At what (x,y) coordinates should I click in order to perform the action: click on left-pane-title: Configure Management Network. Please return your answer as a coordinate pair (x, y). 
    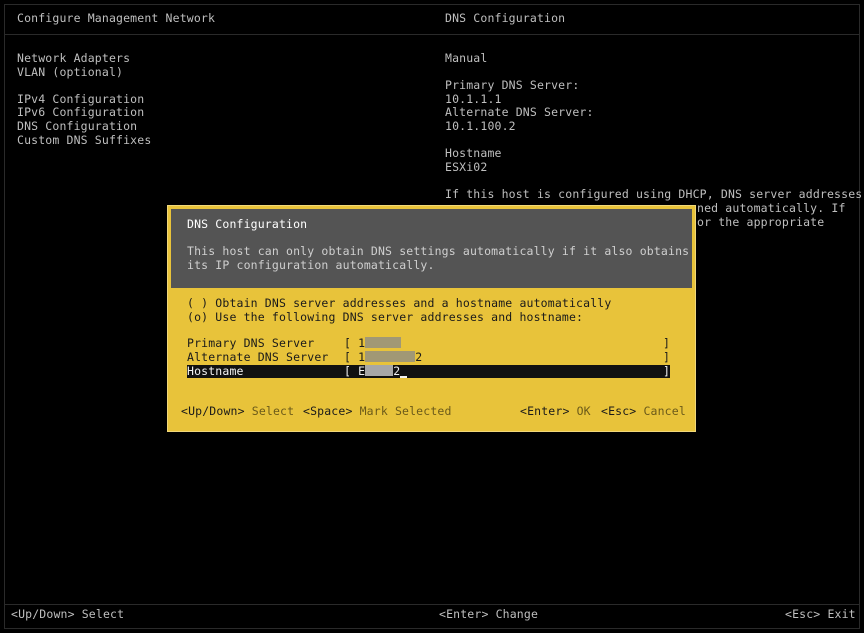
    Looking at the image, I should click on (116, 18).